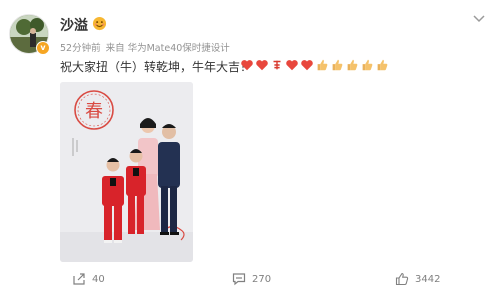 This screenshot has width=500, height=289. Describe the element at coordinates (402, 279) in the screenshot. I see `thumbs-up-outline-icon` at that location.